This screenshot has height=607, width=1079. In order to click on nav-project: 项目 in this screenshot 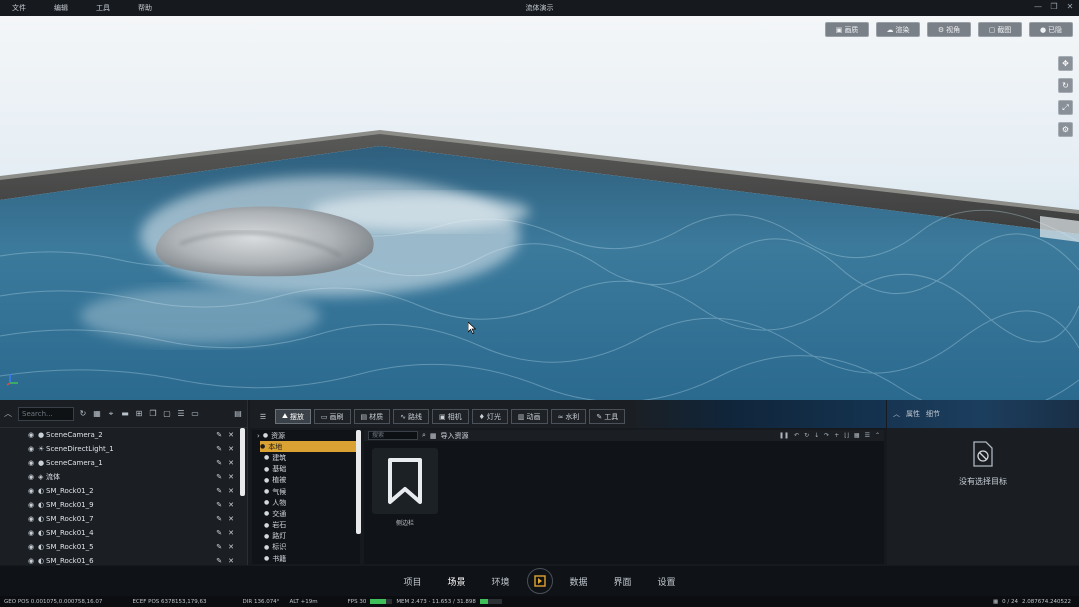, I will do `click(413, 581)`.